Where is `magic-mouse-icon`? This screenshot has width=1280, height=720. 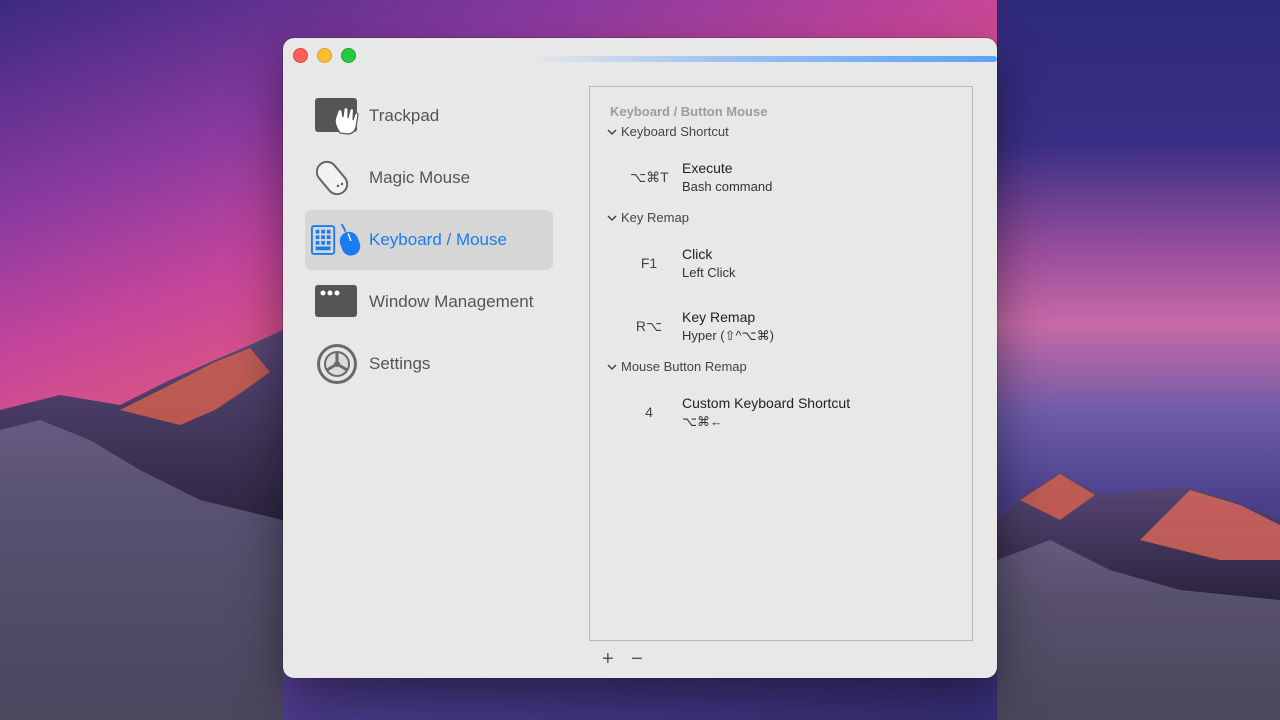
magic-mouse-icon is located at coordinates (337, 178).